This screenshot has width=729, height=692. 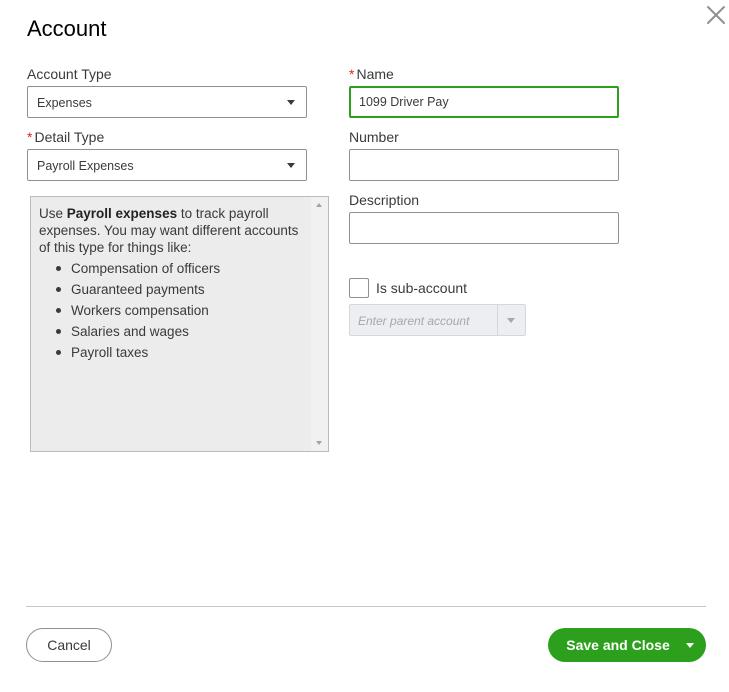 I want to click on list-item: Payroll taxes, so click(x=183, y=352).